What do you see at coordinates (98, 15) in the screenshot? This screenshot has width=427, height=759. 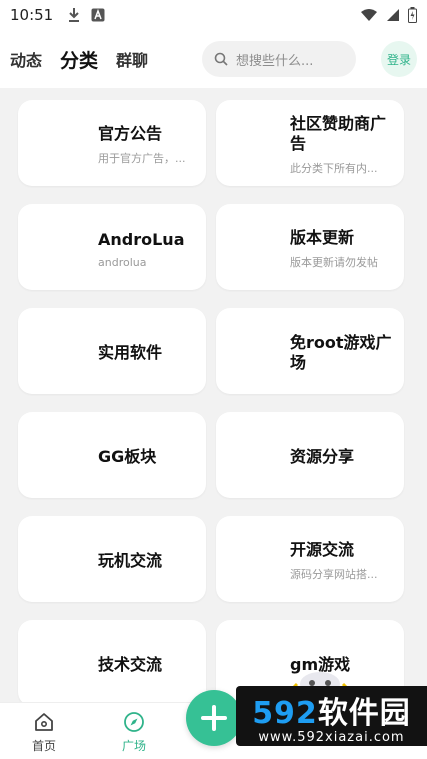 I see `a-badge-icon` at bounding box center [98, 15].